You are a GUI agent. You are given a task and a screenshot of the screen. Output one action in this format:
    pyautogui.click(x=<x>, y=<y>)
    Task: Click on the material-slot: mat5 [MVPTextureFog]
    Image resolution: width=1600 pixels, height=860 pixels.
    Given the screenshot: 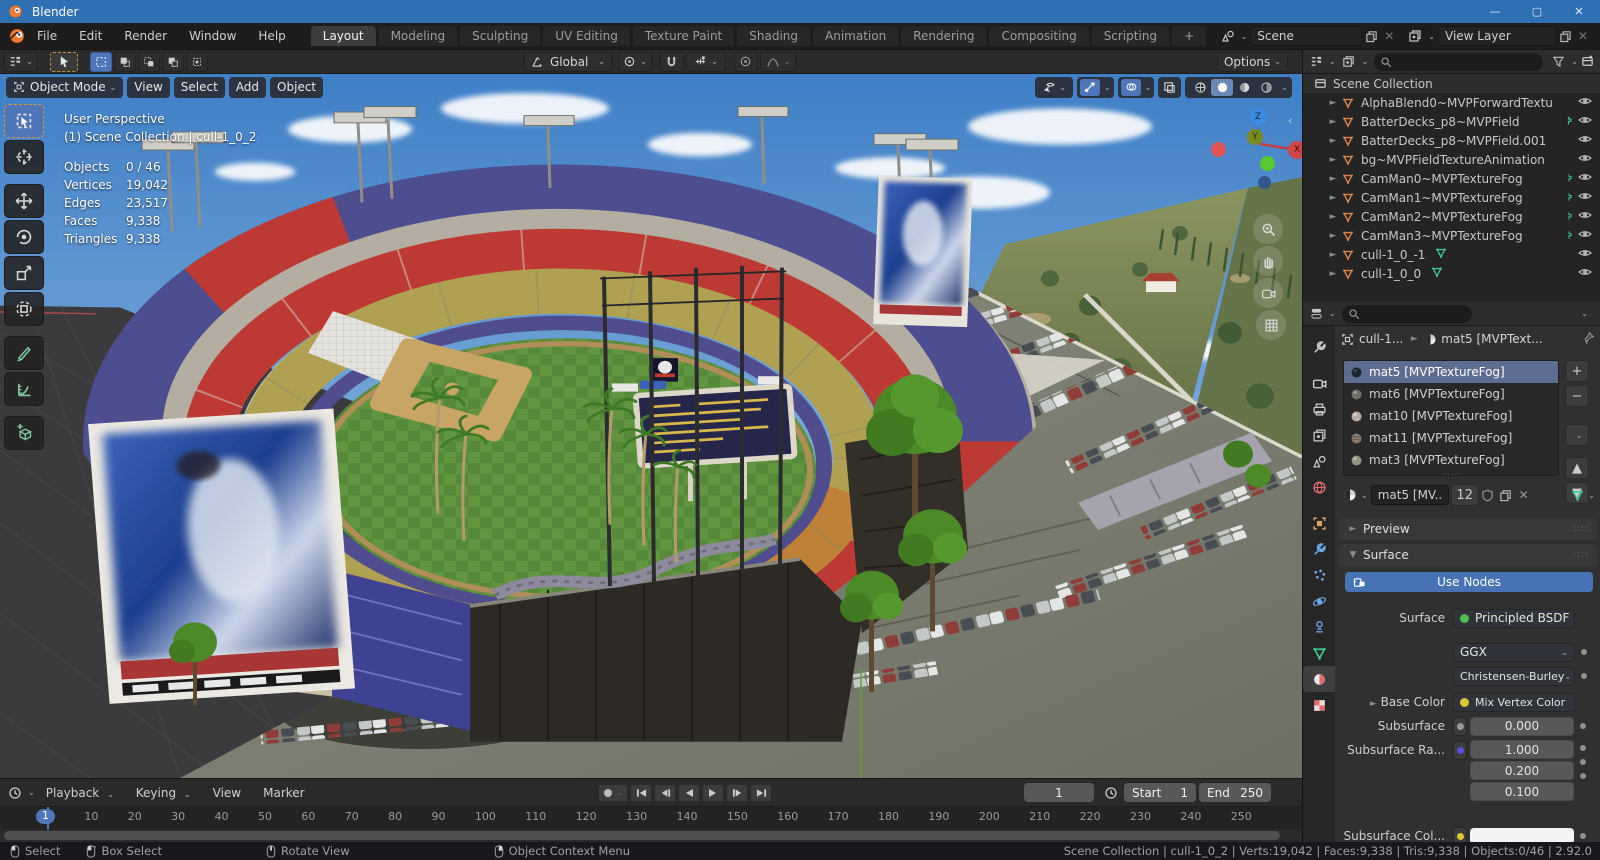 What is the action you would take?
    pyautogui.click(x=1451, y=372)
    